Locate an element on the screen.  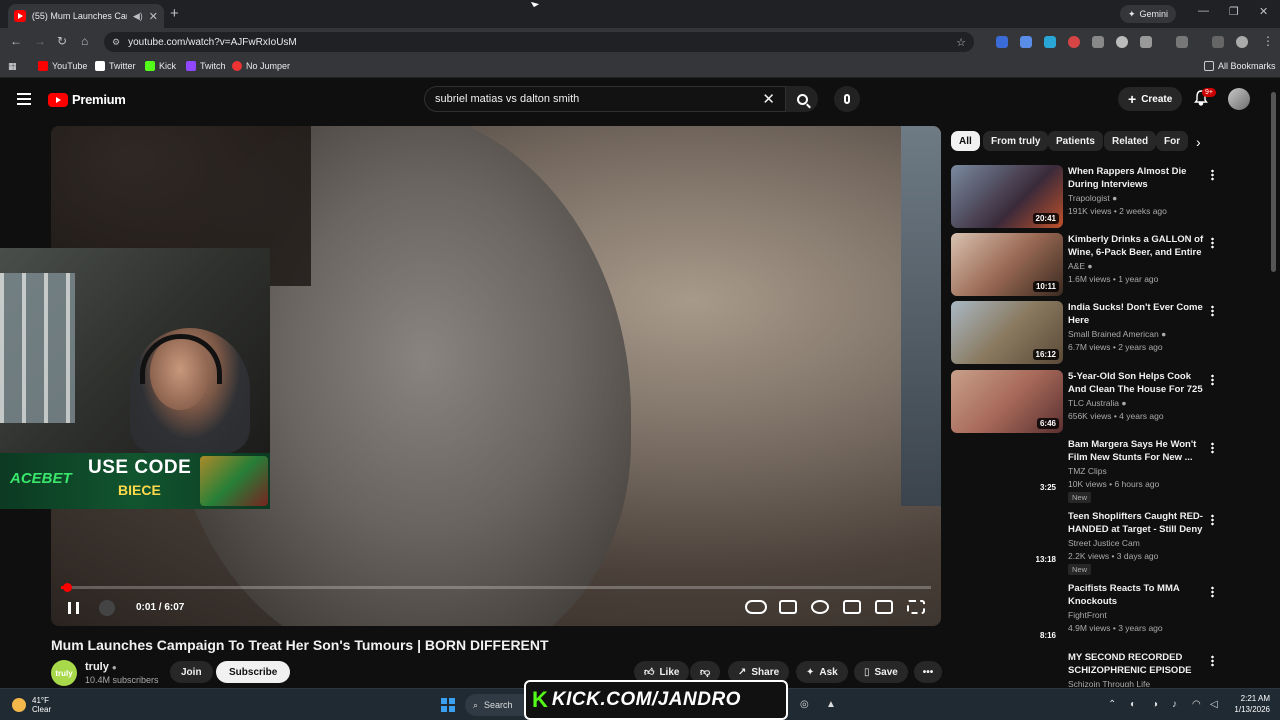
create-button: + Create is located at coordinates (1150, 99).